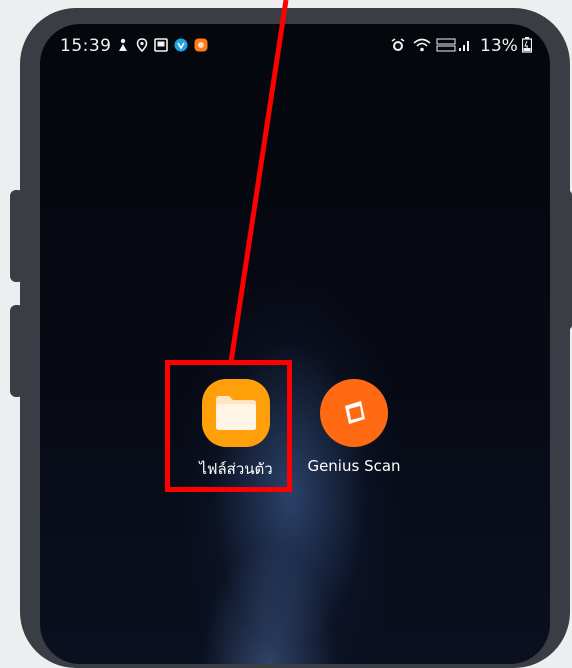 Image resolution: width=572 pixels, height=668 pixels. What do you see at coordinates (228, 426) in the screenshot?
I see `annotation-highlight-box` at bounding box center [228, 426].